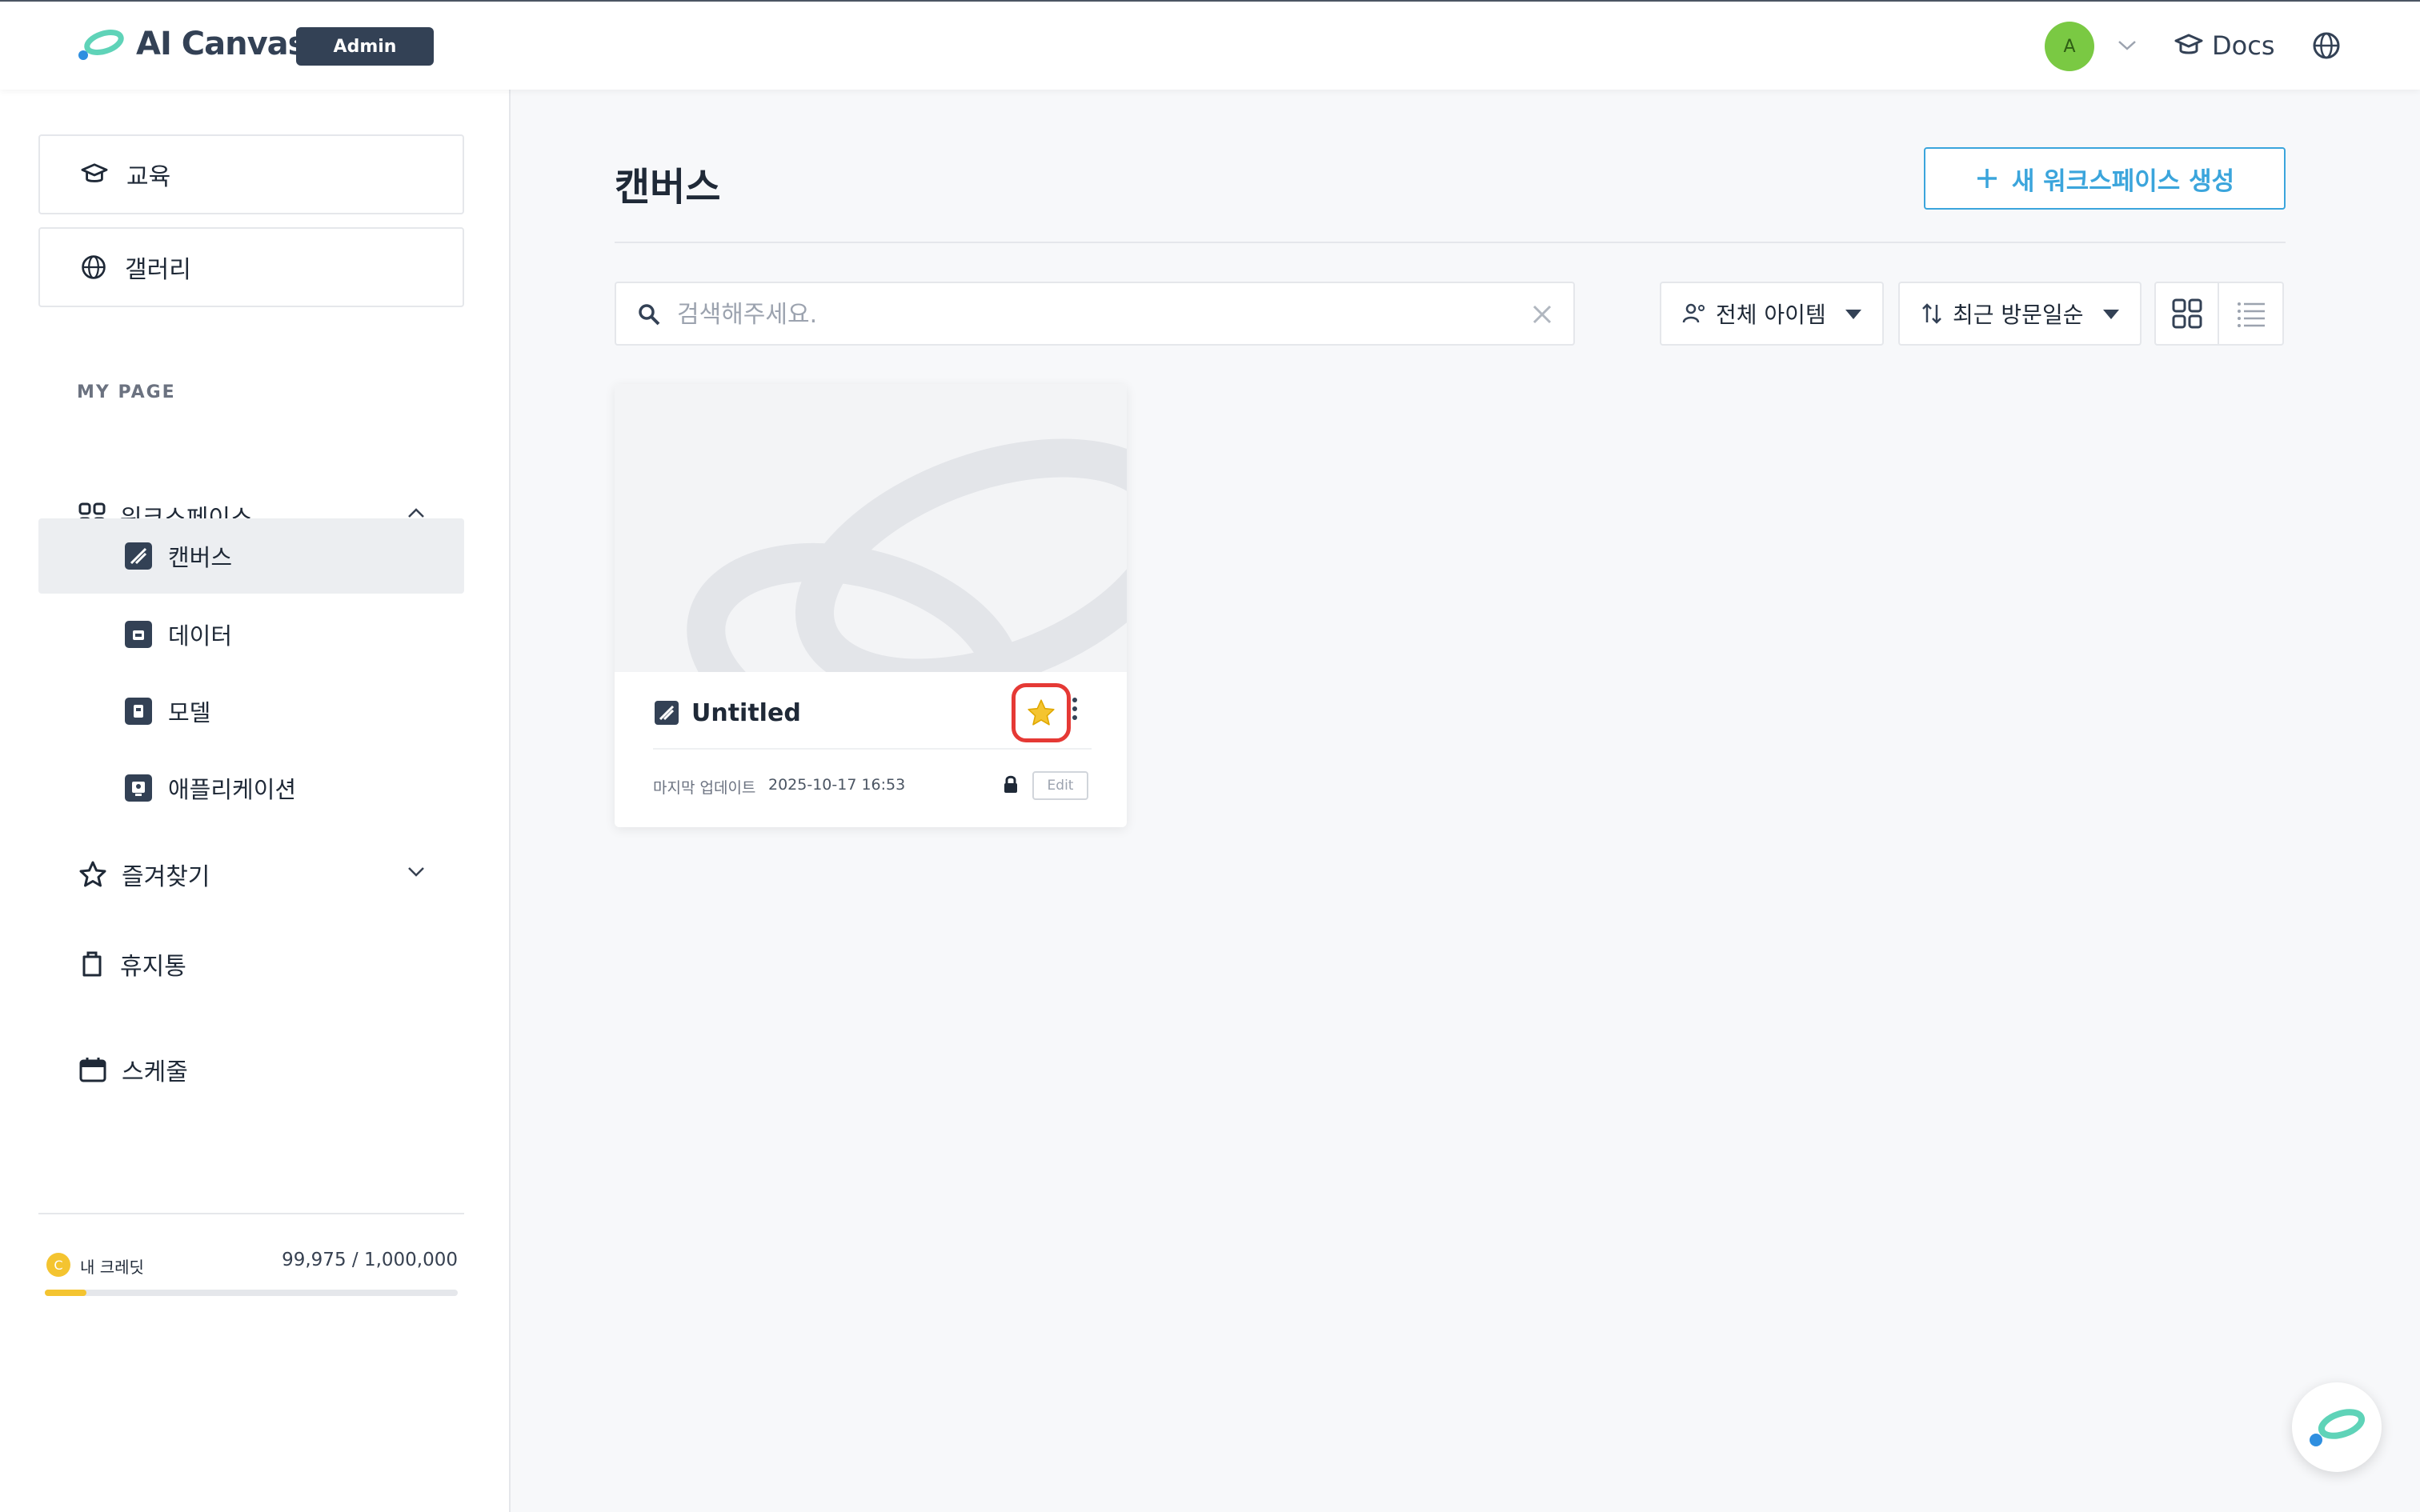 The width and height of the screenshot is (2420, 1512). Describe the element at coordinates (138, 788) in the screenshot. I see `application-icon` at that location.